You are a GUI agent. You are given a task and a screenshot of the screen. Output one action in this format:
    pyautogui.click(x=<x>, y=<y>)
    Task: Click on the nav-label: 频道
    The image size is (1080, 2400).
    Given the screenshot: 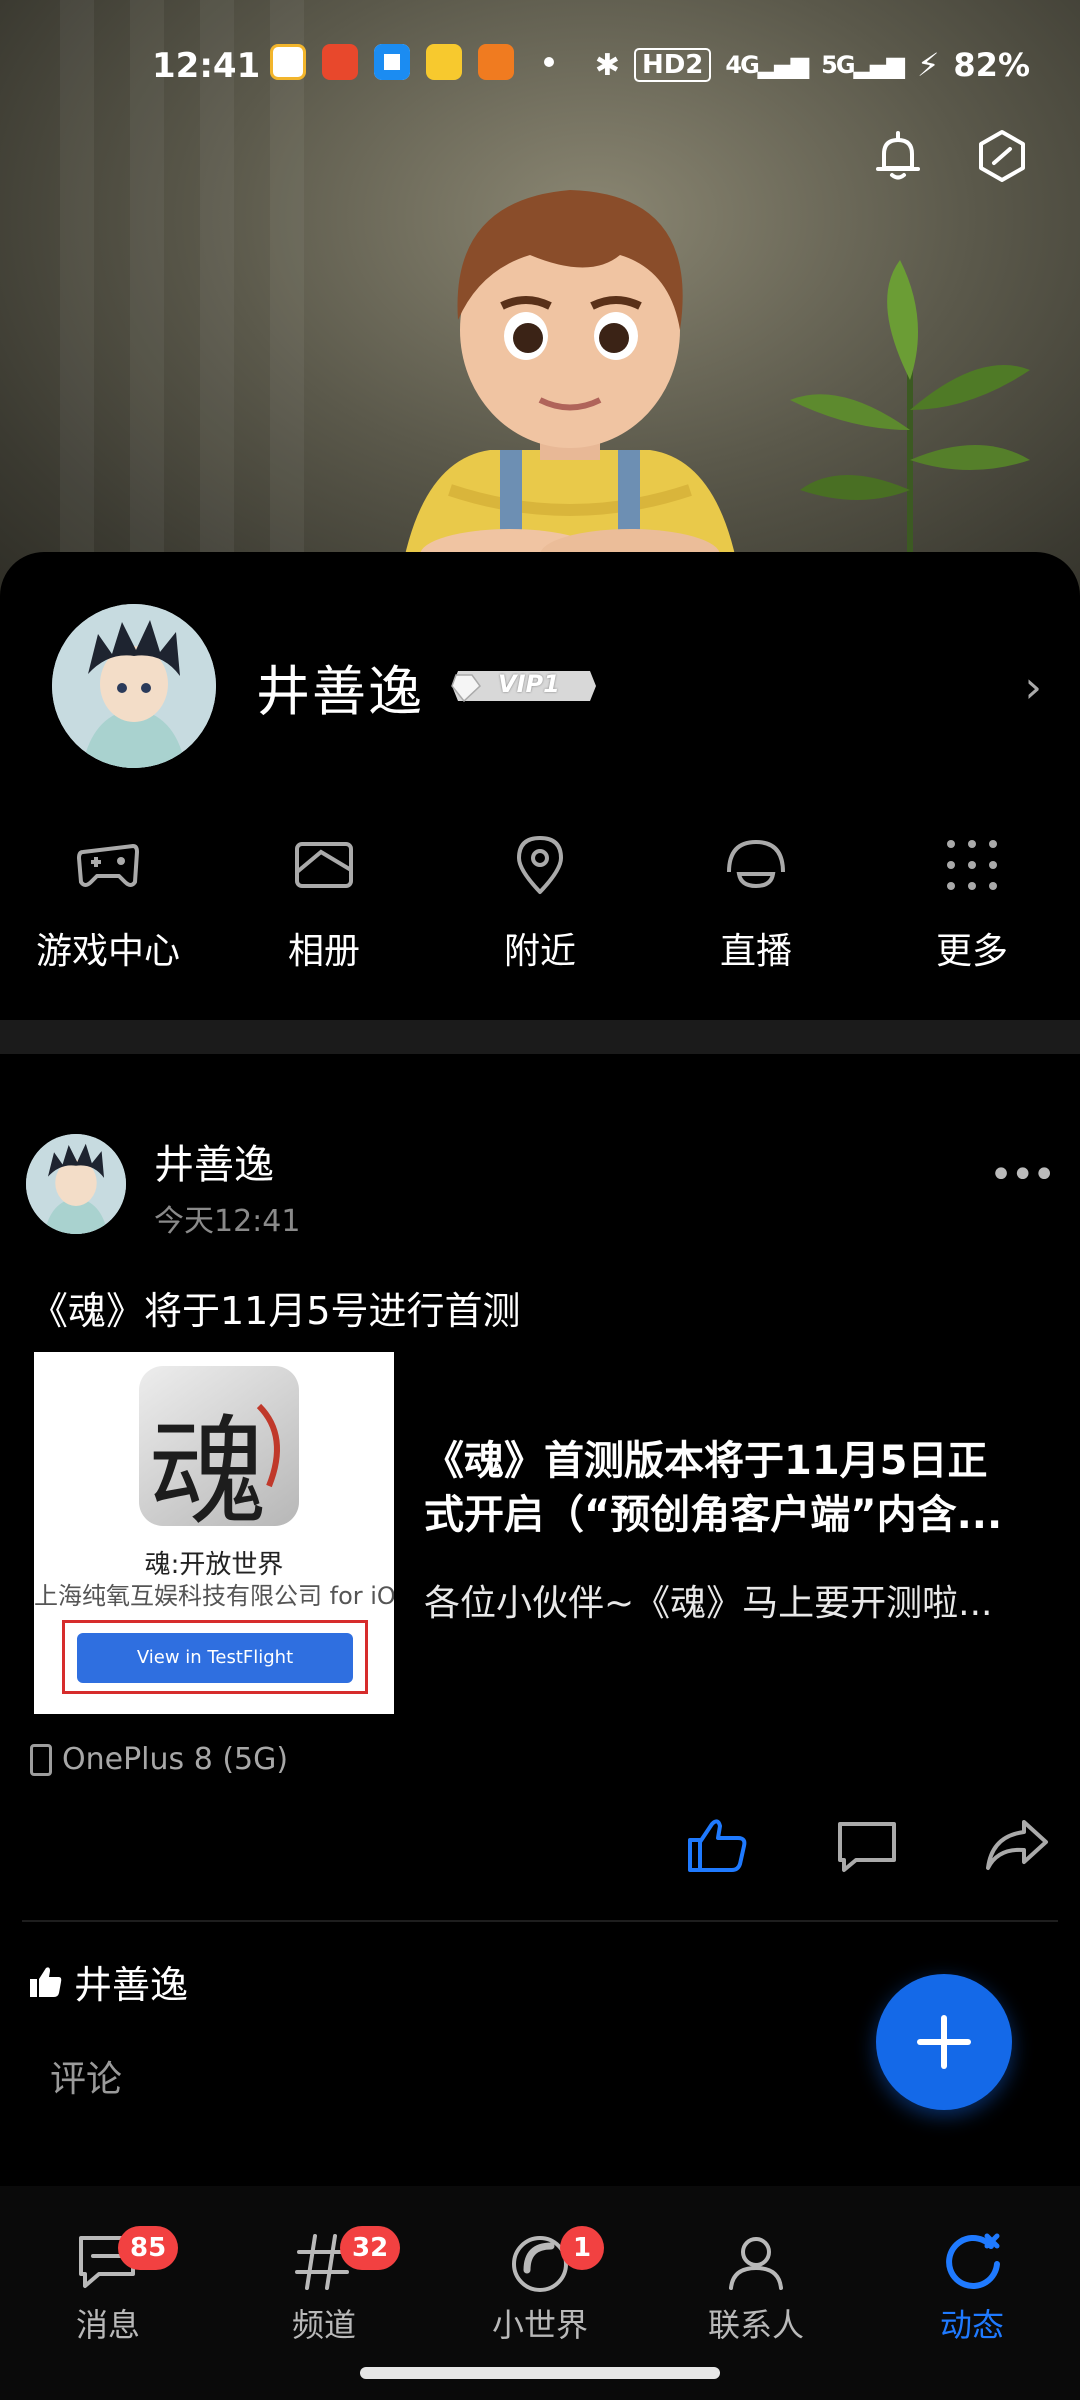 What is the action you would take?
    pyautogui.click(x=323, y=2325)
    